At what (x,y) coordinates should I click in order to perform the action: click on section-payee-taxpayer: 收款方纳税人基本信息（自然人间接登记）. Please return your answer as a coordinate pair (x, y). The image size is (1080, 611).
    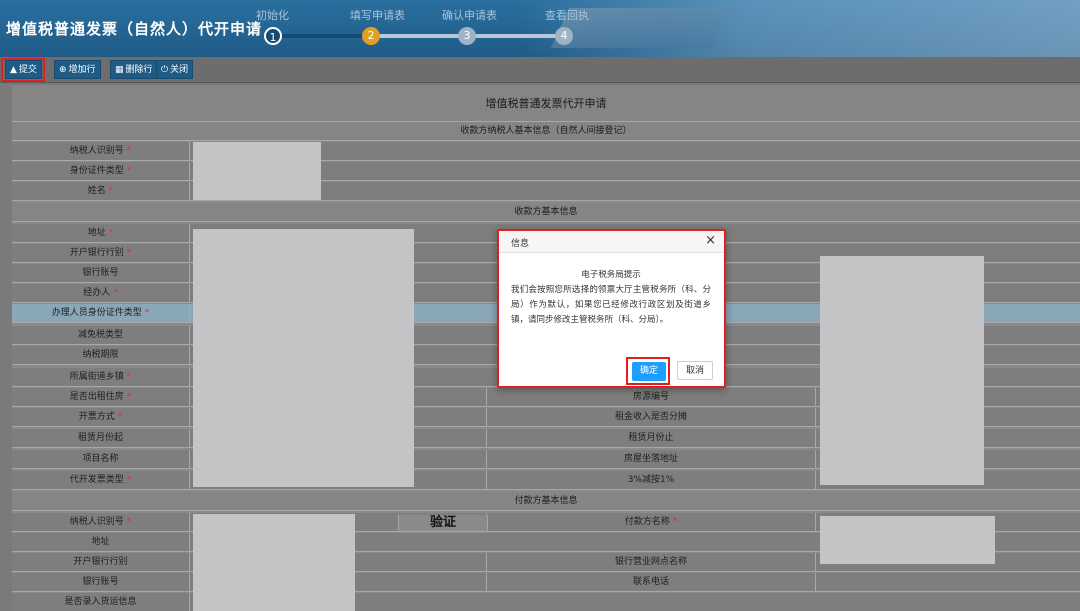
    Looking at the image, I should click on (546, 131).